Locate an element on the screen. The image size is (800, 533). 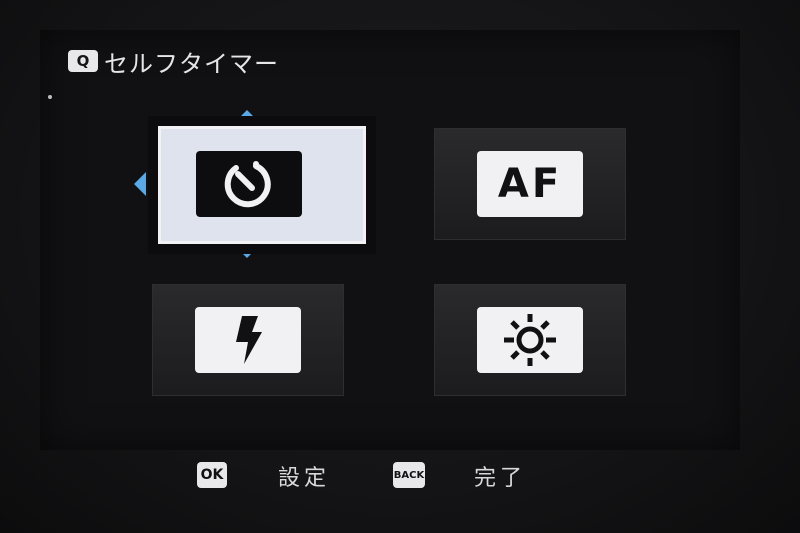
tile-af: AF is located at coordinates (530, 184).